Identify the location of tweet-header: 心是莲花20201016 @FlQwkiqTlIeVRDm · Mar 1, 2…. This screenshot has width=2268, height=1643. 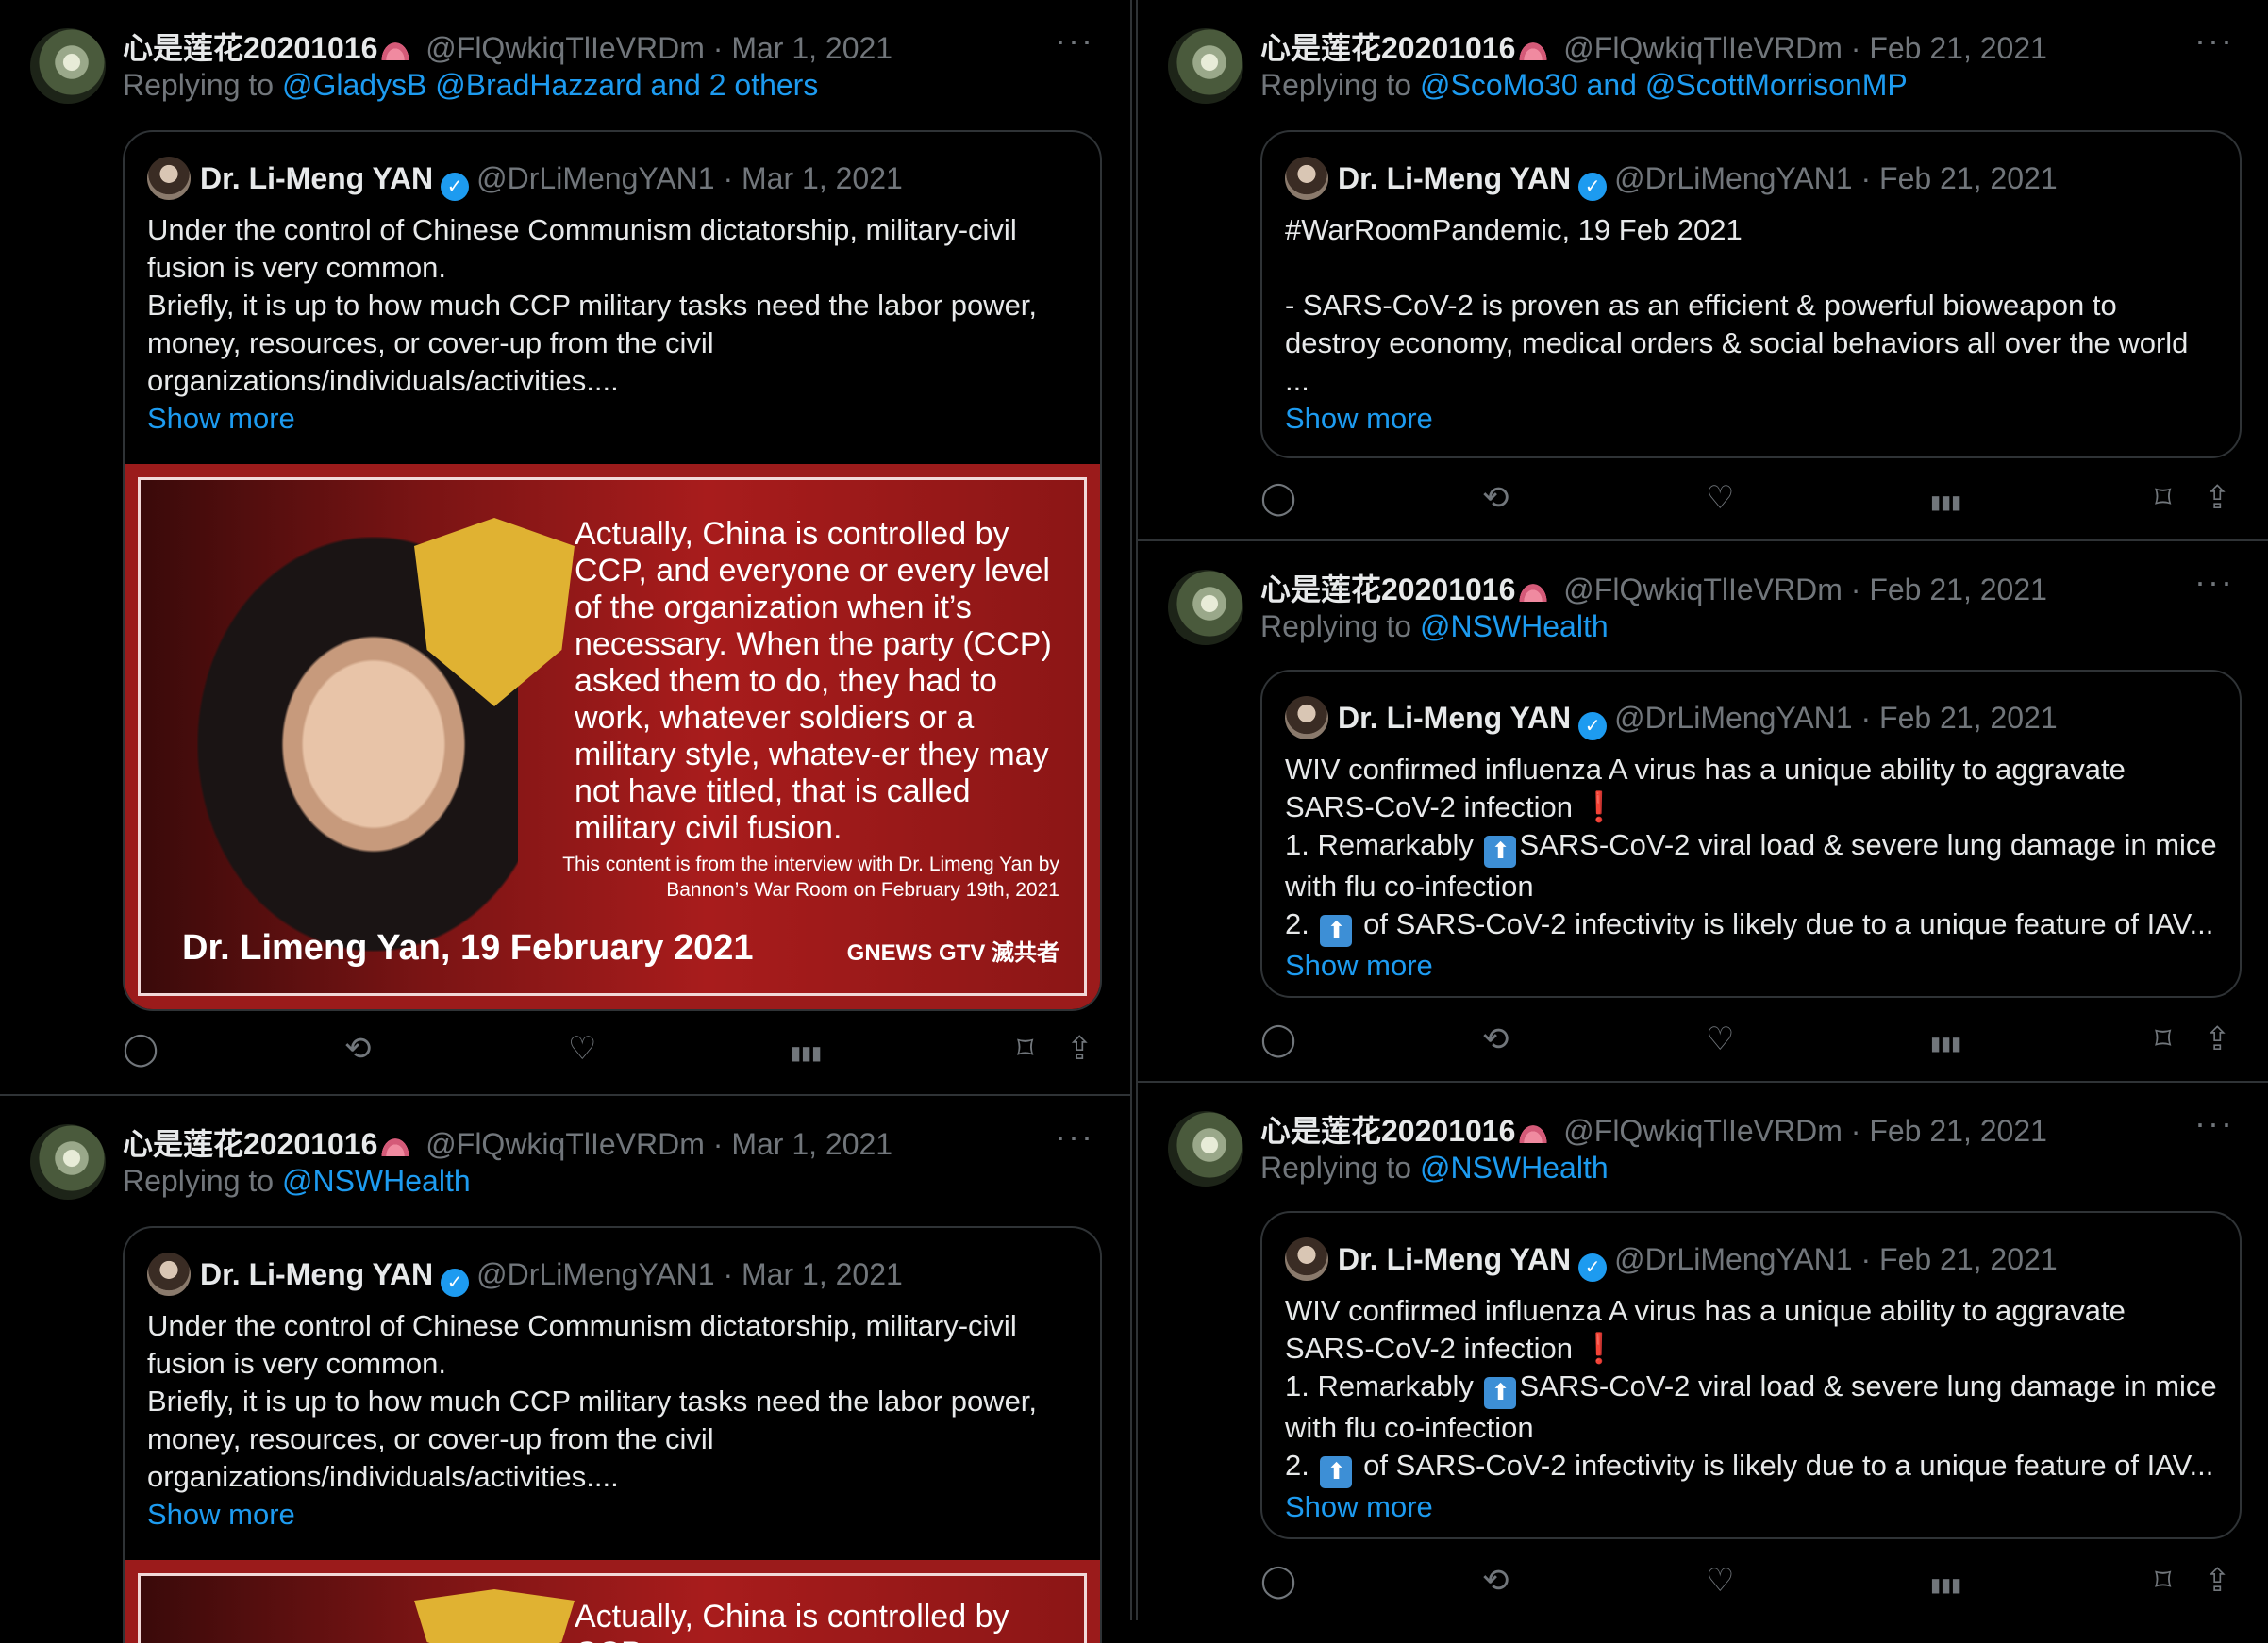
(508, 1144).